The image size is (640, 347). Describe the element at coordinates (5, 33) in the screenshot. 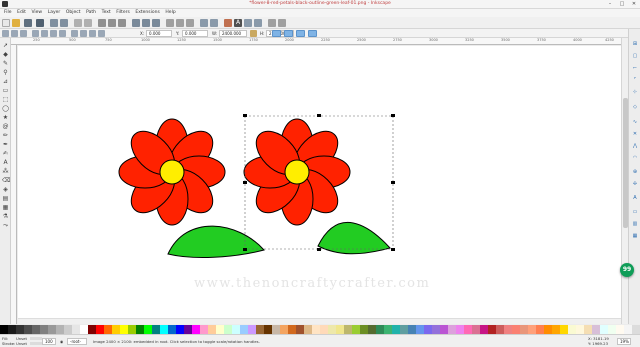

I see `select-all-icon` at that location.